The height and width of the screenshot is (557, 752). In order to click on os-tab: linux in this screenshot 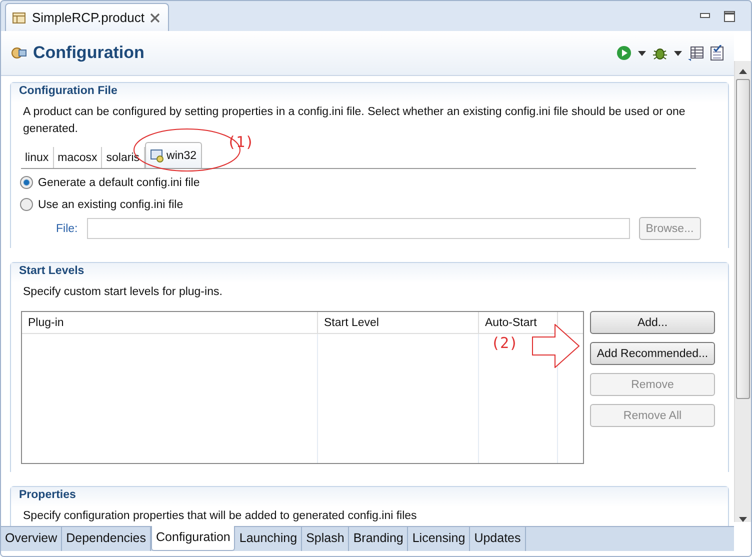, I will do `click(37, 157)`.